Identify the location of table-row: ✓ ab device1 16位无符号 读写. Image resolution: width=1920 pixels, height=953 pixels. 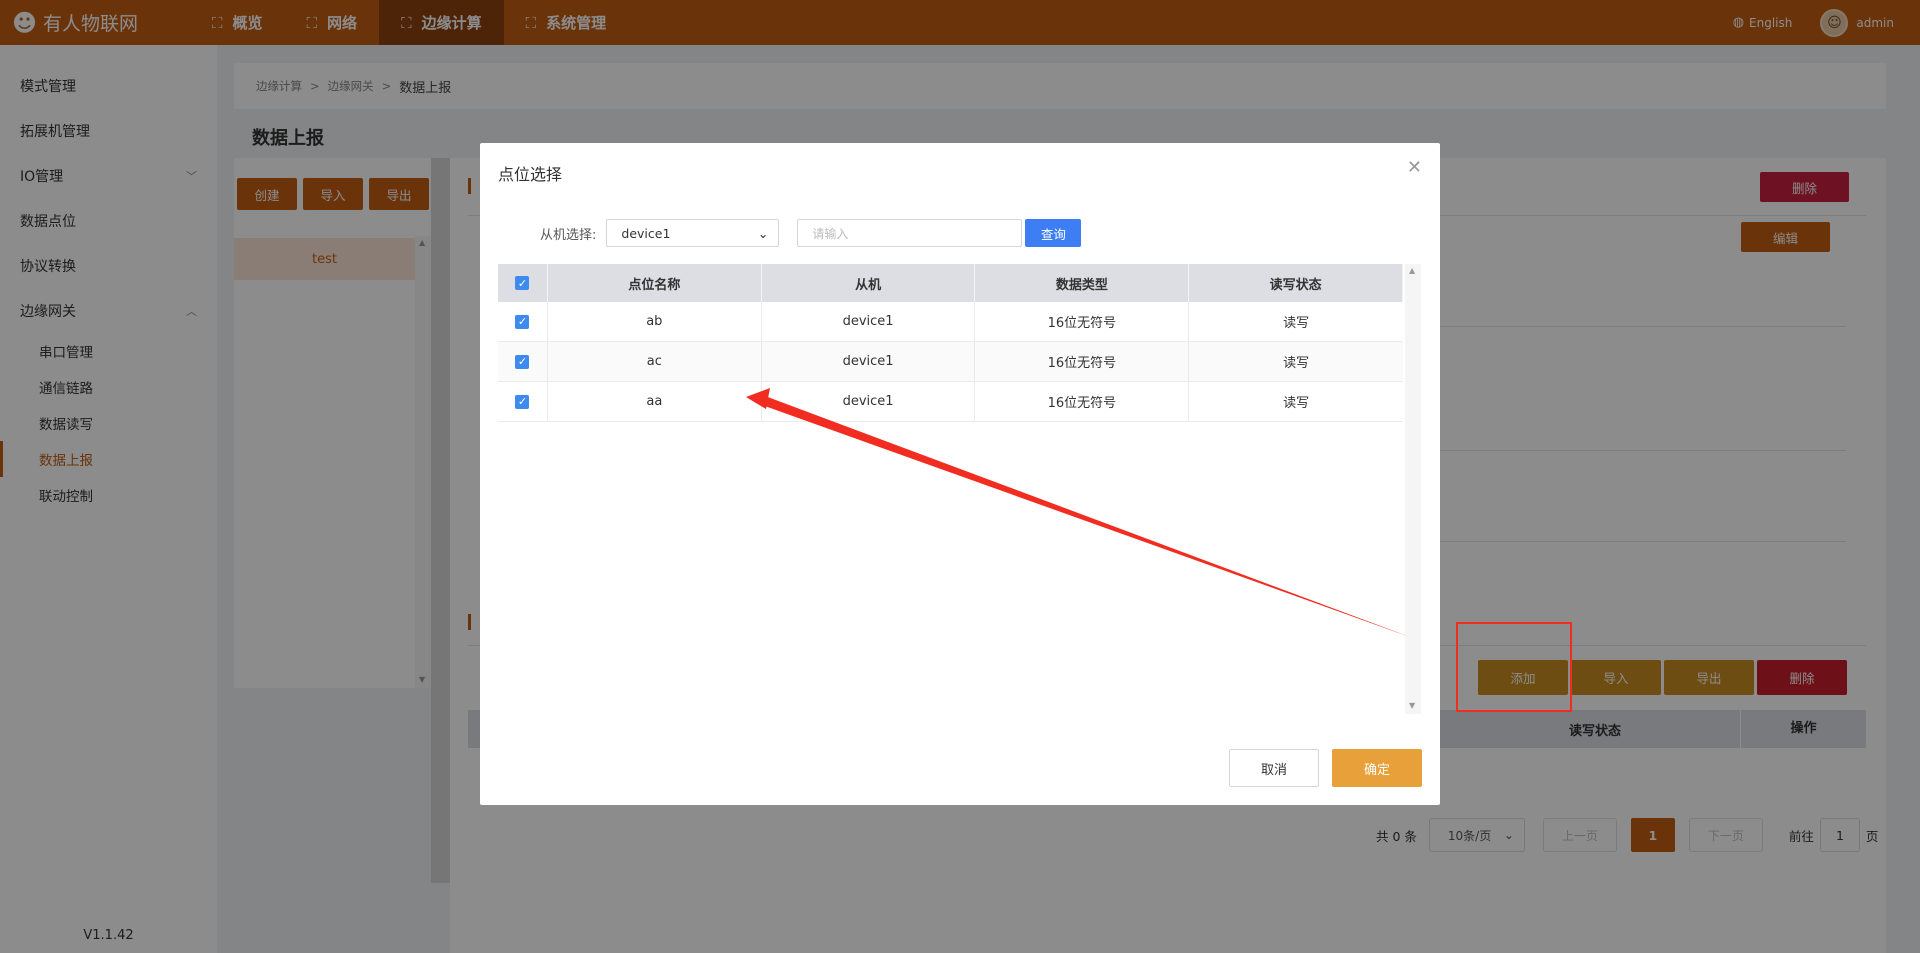
(950, 322).